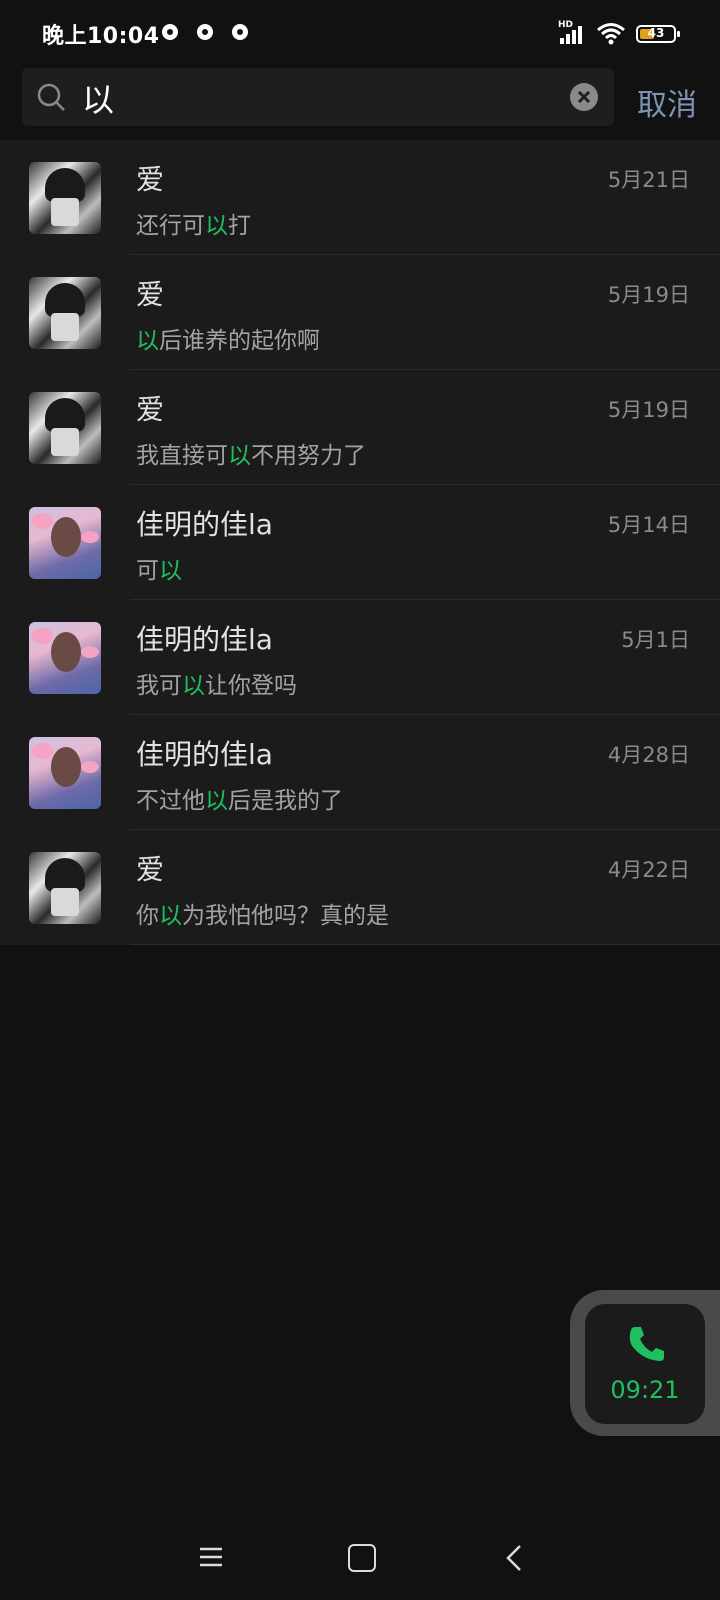  I want to click on message-date: 4月28日, so click(648, 755).